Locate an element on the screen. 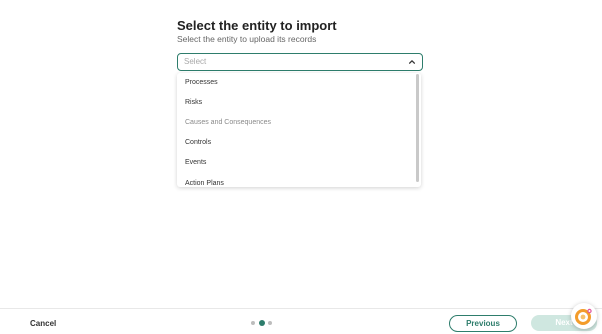 The width and height of the screenshot is (602, 334). dropdown-option-risks: Risks is located at coordinates (193, 102).